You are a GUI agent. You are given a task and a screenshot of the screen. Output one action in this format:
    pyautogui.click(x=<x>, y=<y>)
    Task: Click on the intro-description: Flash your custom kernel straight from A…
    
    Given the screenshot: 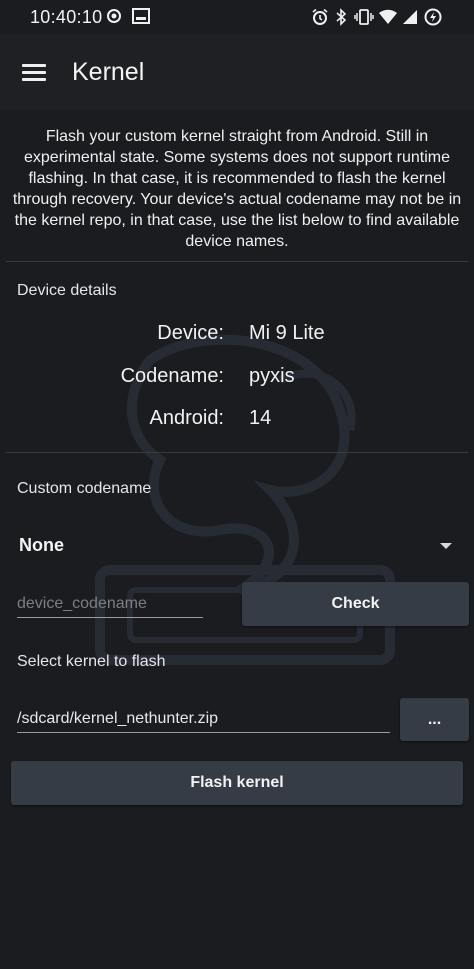 What is the action you would take?
    pyautogui.click(x=237, y=189)
    